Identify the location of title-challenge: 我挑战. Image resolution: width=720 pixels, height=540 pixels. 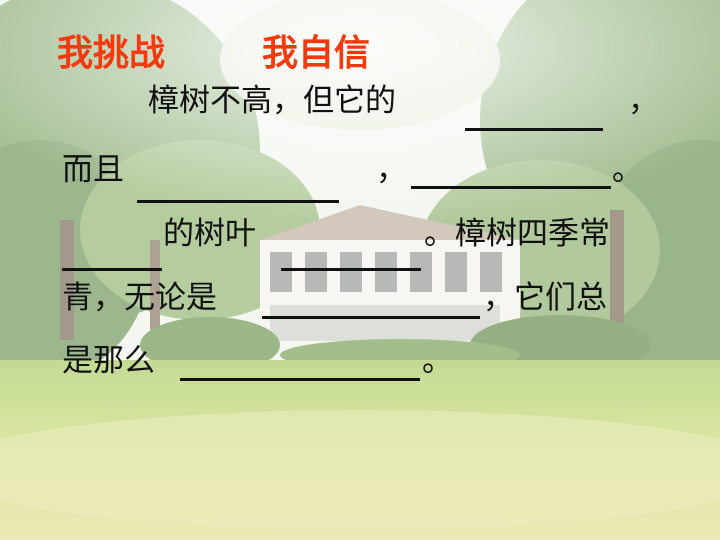
(111, 53).